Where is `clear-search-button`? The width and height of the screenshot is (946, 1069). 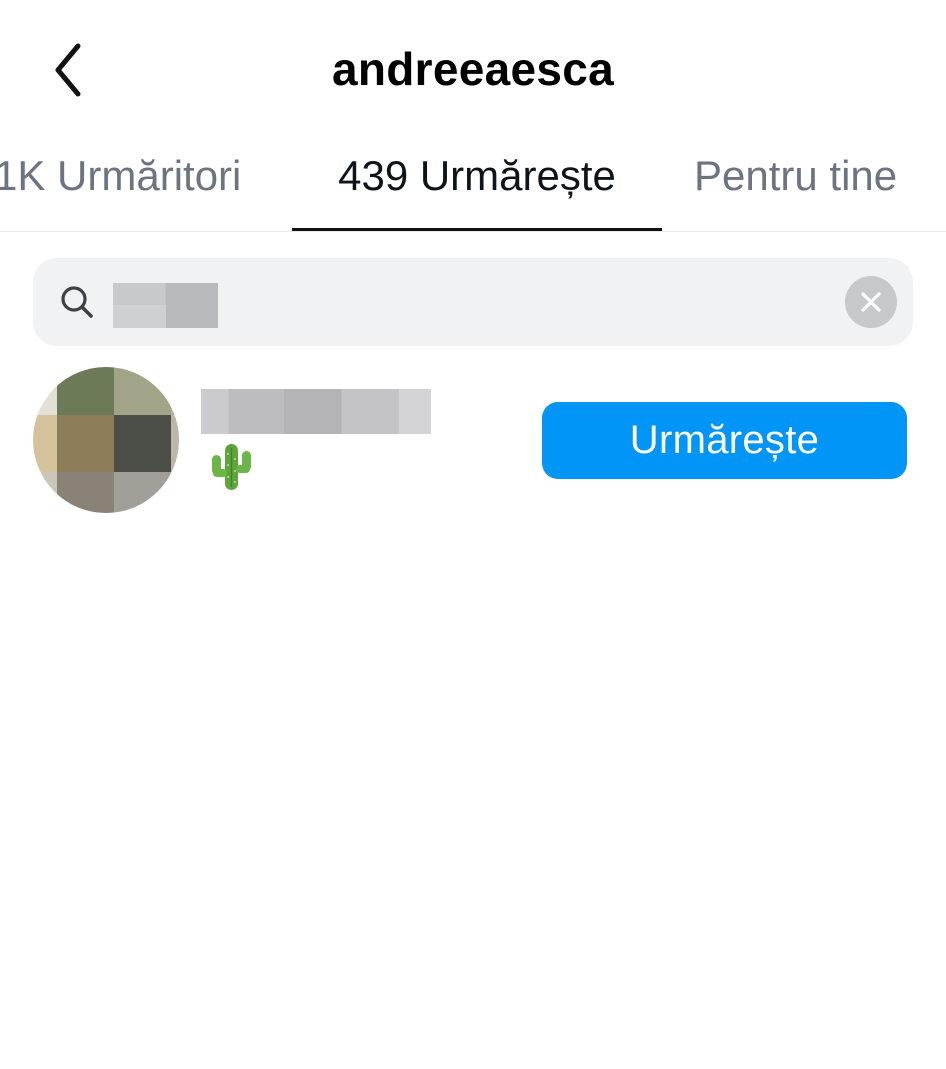 clear-search-button is located at coordinates (871, 302).